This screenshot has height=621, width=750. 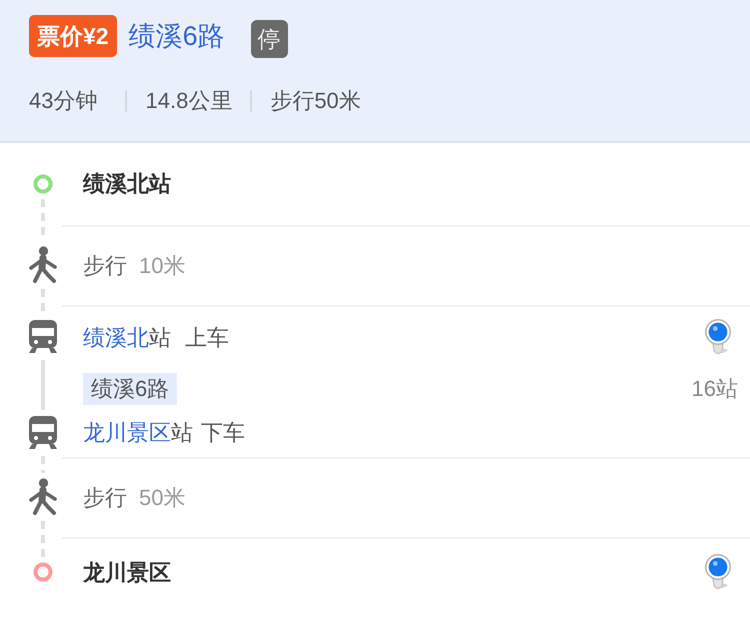 I want to click on walk-distance: 50米, so click(x=162, y=498).